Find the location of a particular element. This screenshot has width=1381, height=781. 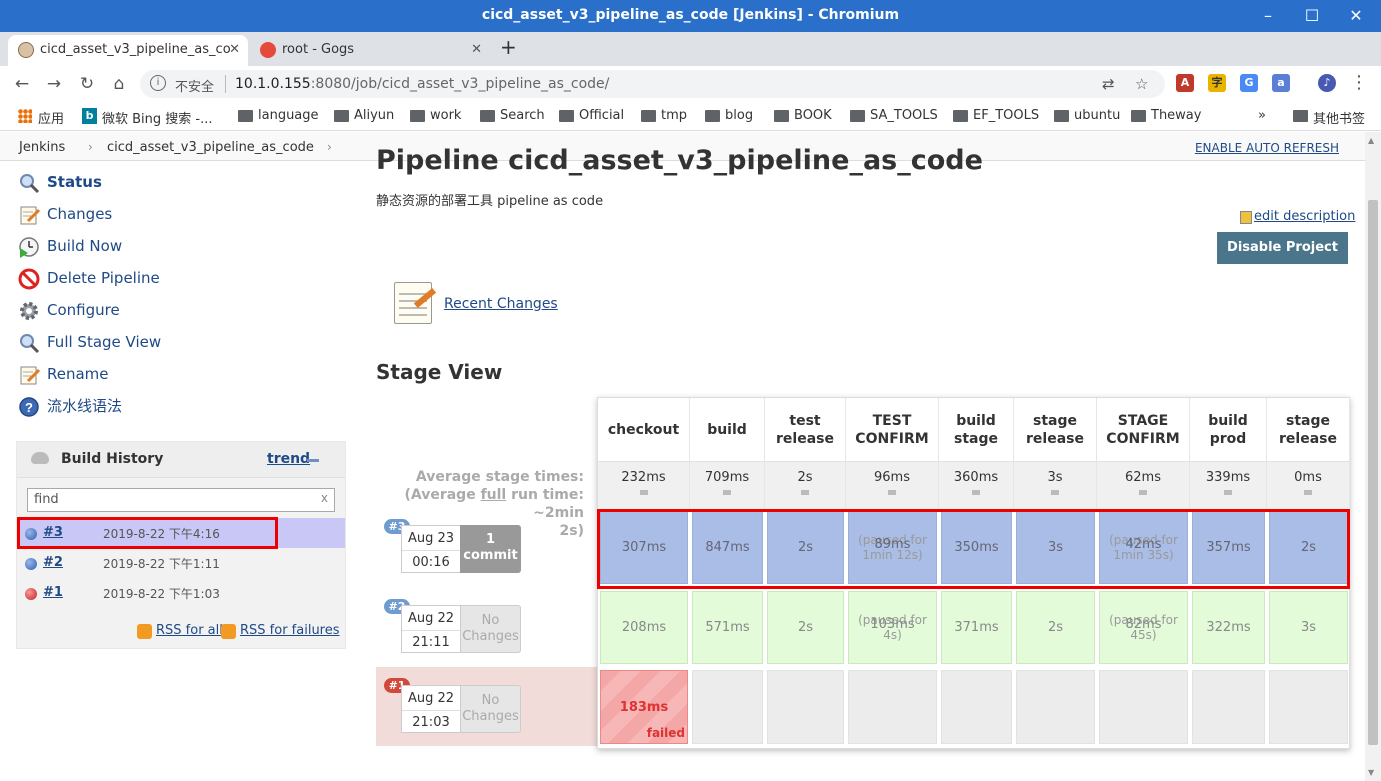

build-date: 2019-8-22 下午1:03 is located at coordinates (161, 593).